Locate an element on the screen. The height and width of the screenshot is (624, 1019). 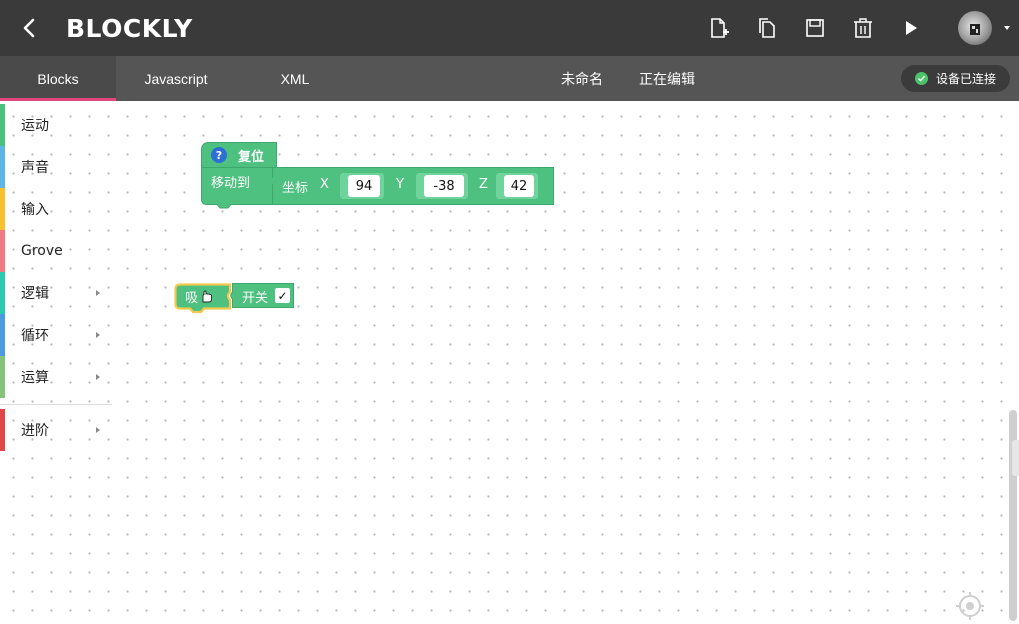
run-icon is located at coordinates (911, 28).